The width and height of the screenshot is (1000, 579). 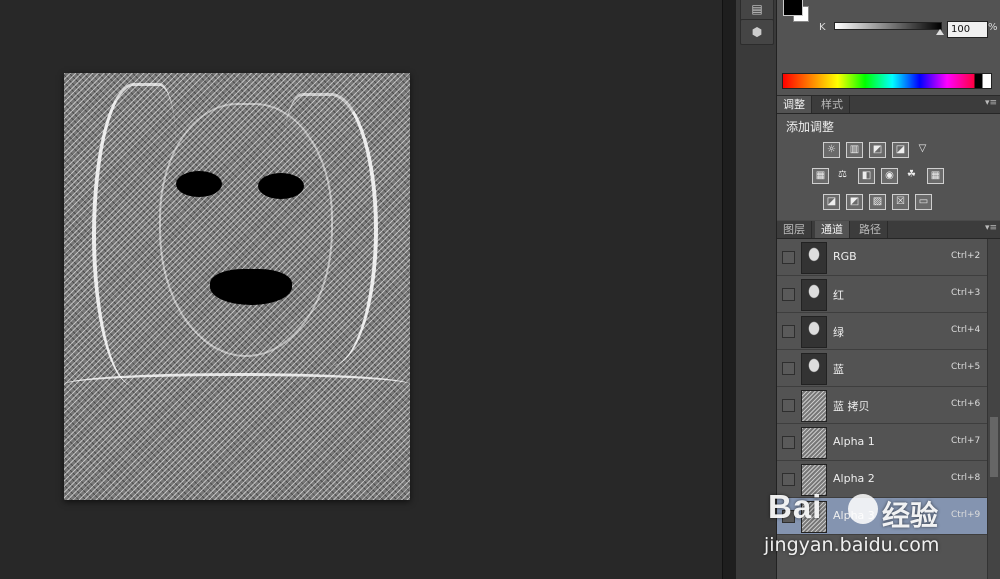 I want to click on tab-styles: 样式, so click(x=832, y=104).